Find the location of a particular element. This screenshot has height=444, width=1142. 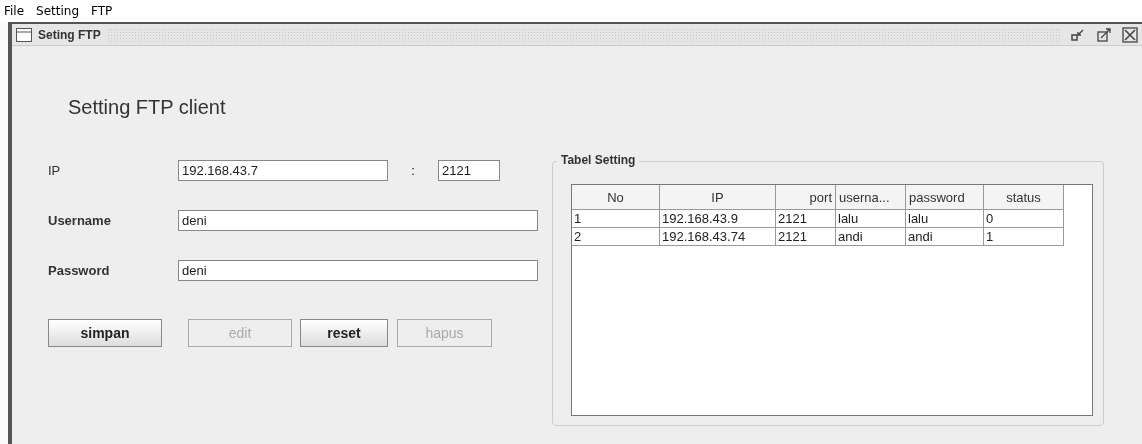

table-cell: 0 is located at coordinates (1024, 219).